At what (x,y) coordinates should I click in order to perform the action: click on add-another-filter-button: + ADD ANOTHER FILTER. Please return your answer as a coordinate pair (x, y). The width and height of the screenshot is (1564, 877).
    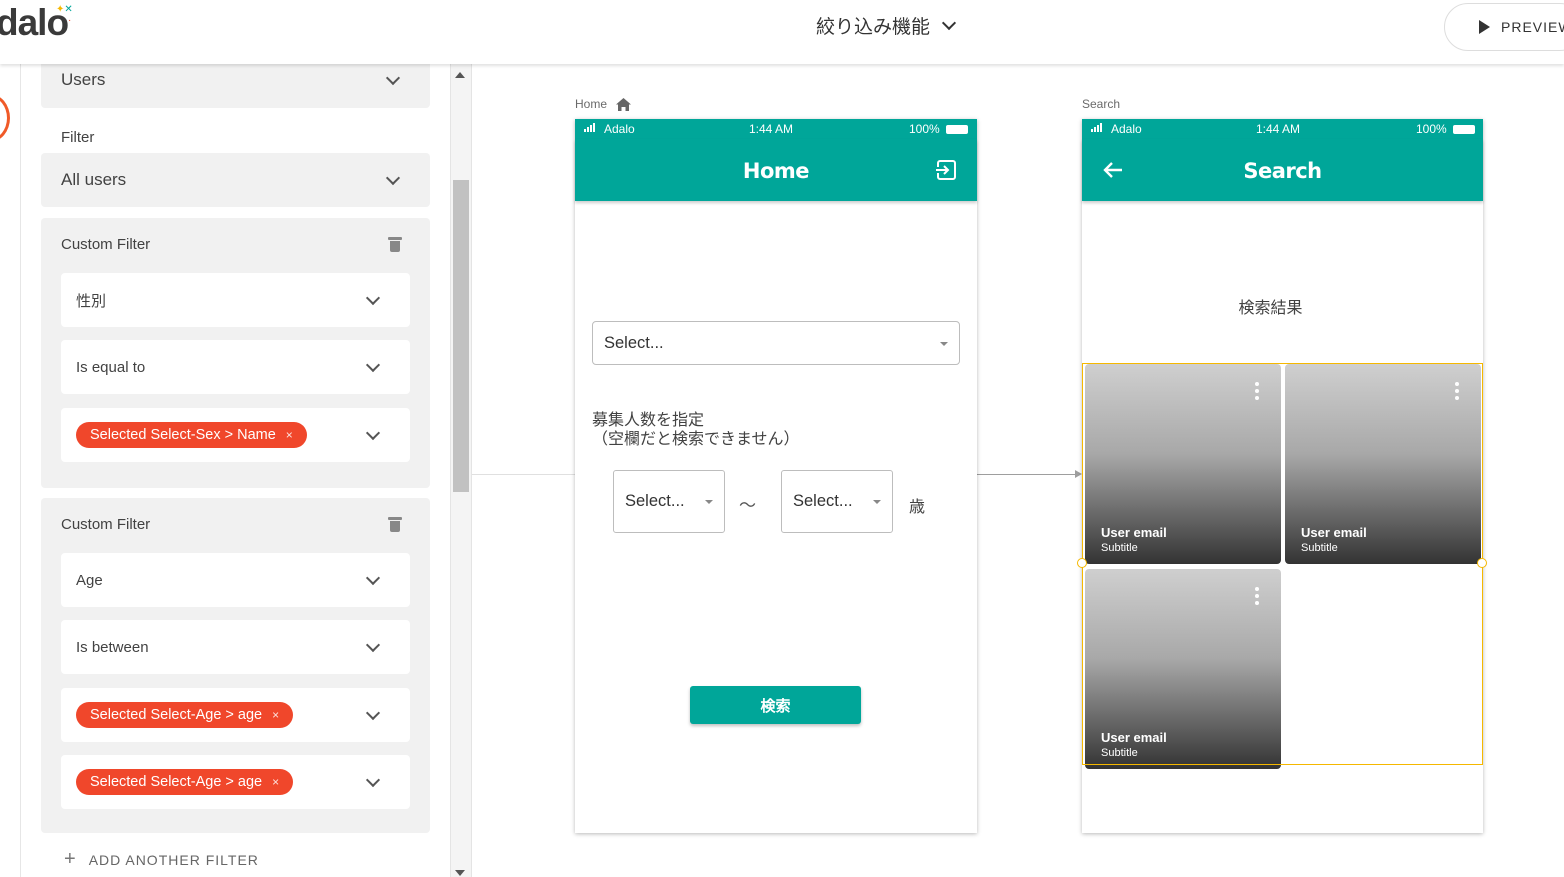
    Looking at the image, I should click on (161, 859).